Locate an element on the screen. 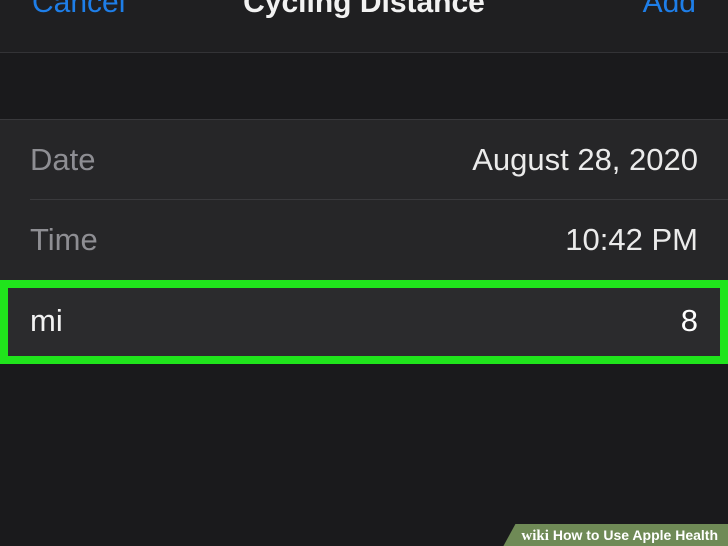  date-value: August 28, 2020 is located at coordinates (585, 160).